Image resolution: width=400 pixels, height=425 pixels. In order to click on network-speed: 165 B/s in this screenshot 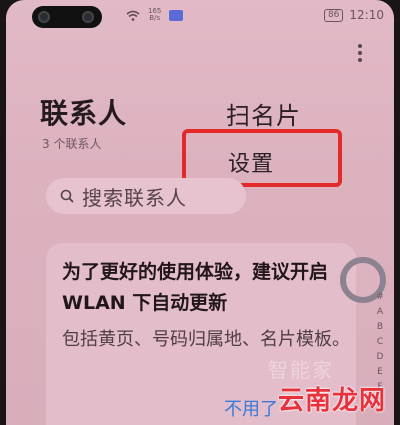, I will do `click(154, 15)`.